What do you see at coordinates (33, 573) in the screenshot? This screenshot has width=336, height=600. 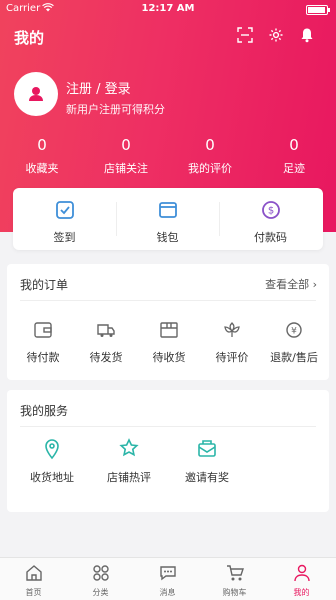 I see `home-icon` at bounding box center [33, 573].